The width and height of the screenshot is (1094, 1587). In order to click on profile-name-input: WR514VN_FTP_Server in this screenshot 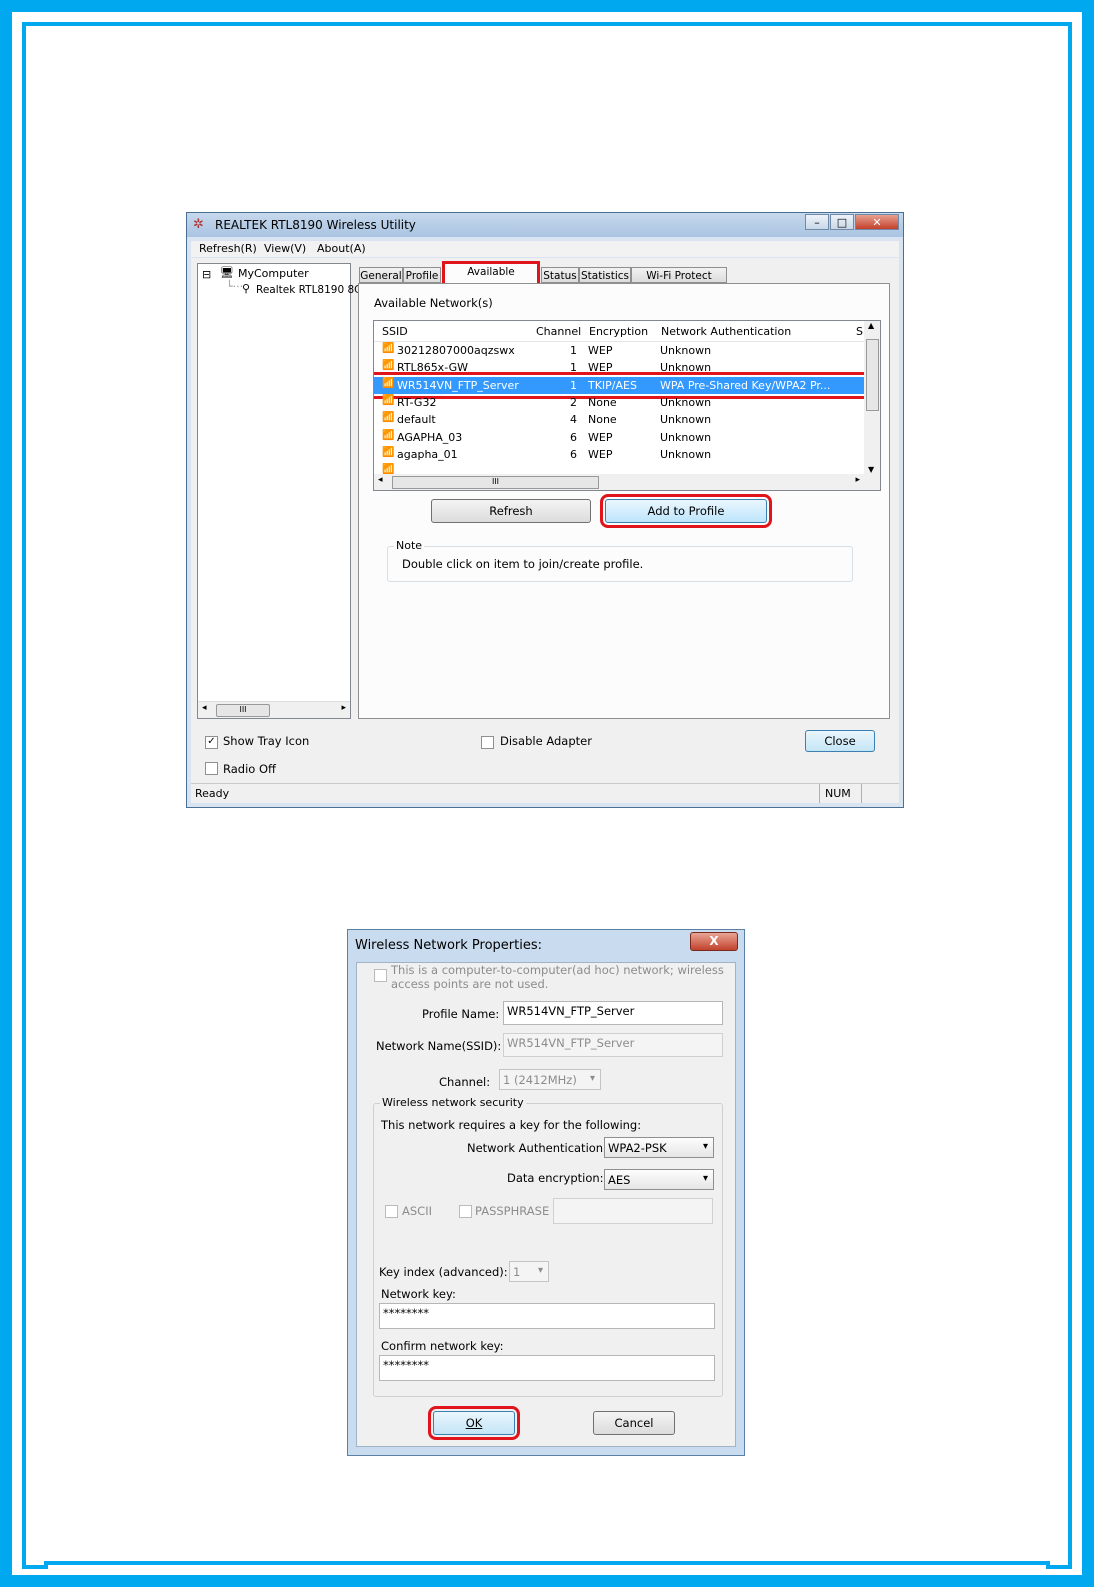, I will do `click(613, 1013)`.